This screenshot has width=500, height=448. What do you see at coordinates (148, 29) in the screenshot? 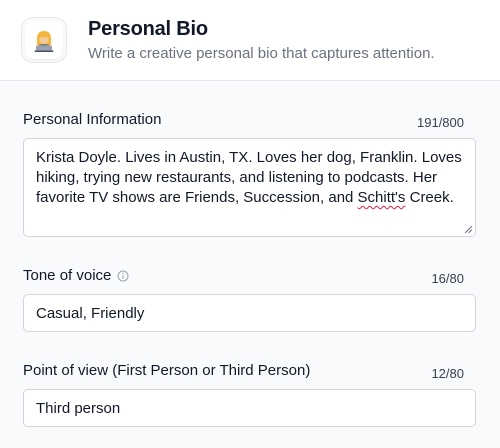
I see `page-title: Personal Bio` at bounding box center [148, 29].